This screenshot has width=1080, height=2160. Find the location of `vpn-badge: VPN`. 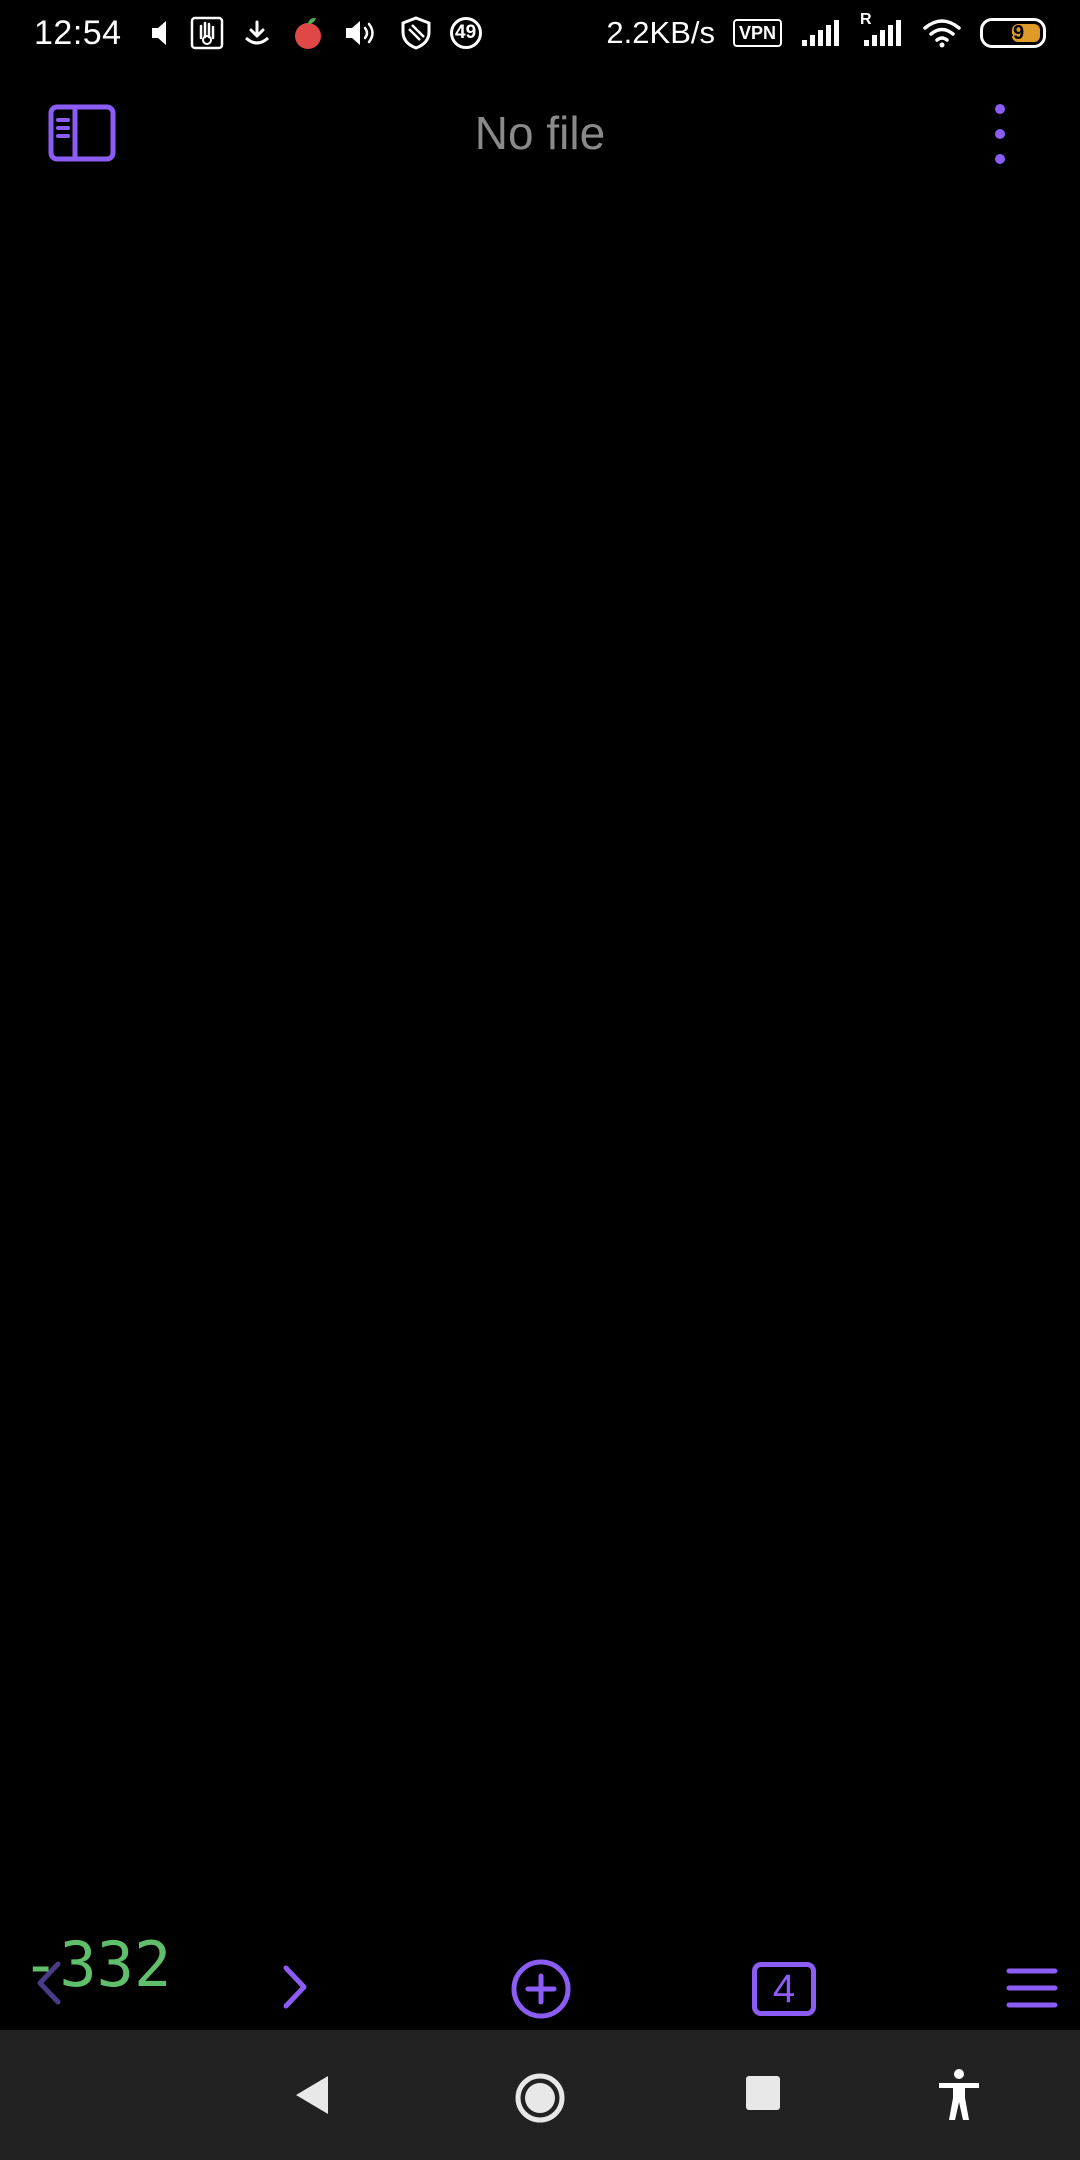

vpn-badge: VPN is located at coordinates (757, 33).